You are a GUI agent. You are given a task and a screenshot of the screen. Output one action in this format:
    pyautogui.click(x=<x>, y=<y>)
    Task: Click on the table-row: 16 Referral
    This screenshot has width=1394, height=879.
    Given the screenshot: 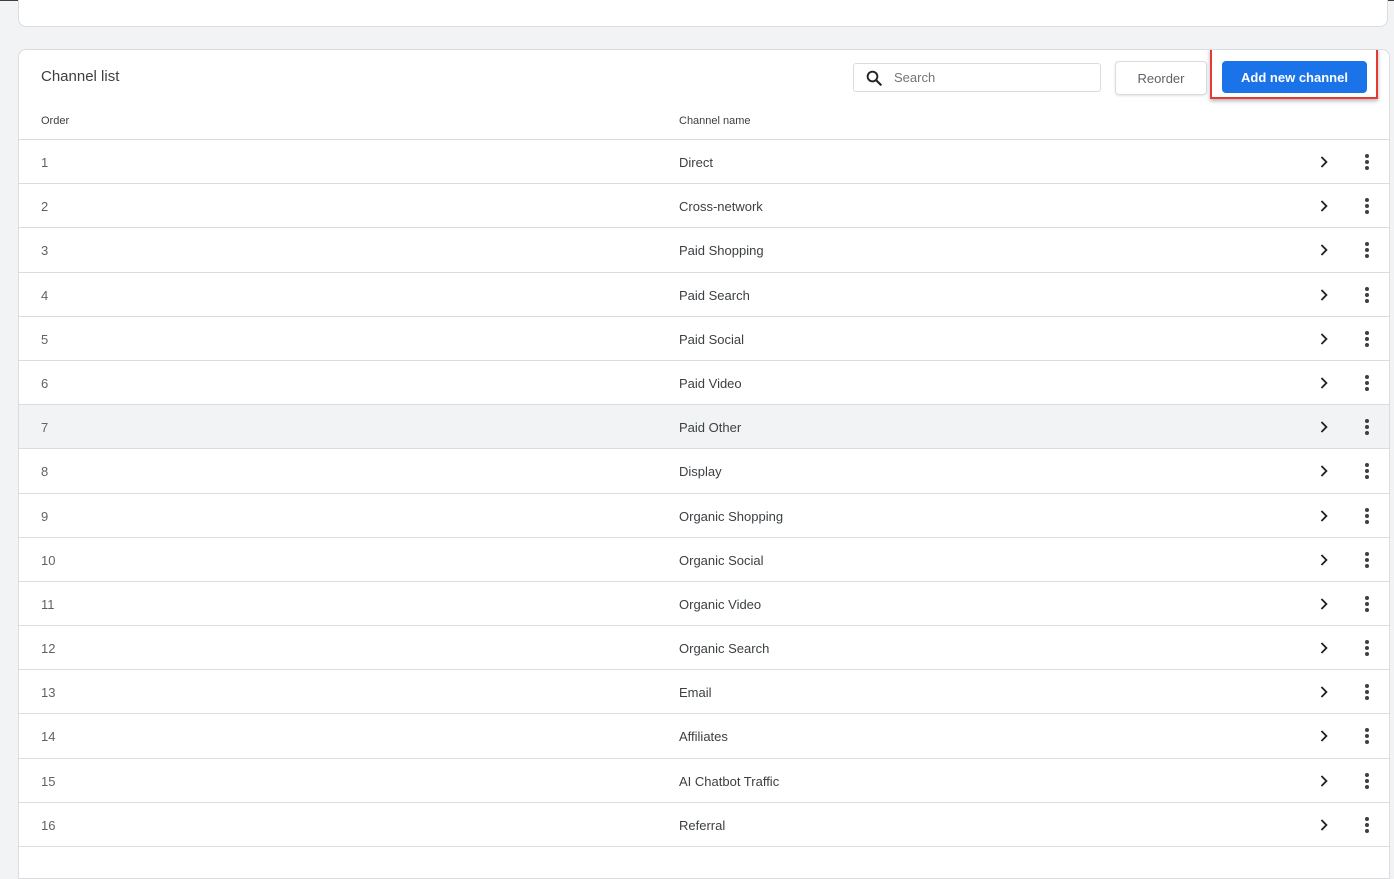 What is the action you would take?
    pyautogui.click(x=704, y=825)
    